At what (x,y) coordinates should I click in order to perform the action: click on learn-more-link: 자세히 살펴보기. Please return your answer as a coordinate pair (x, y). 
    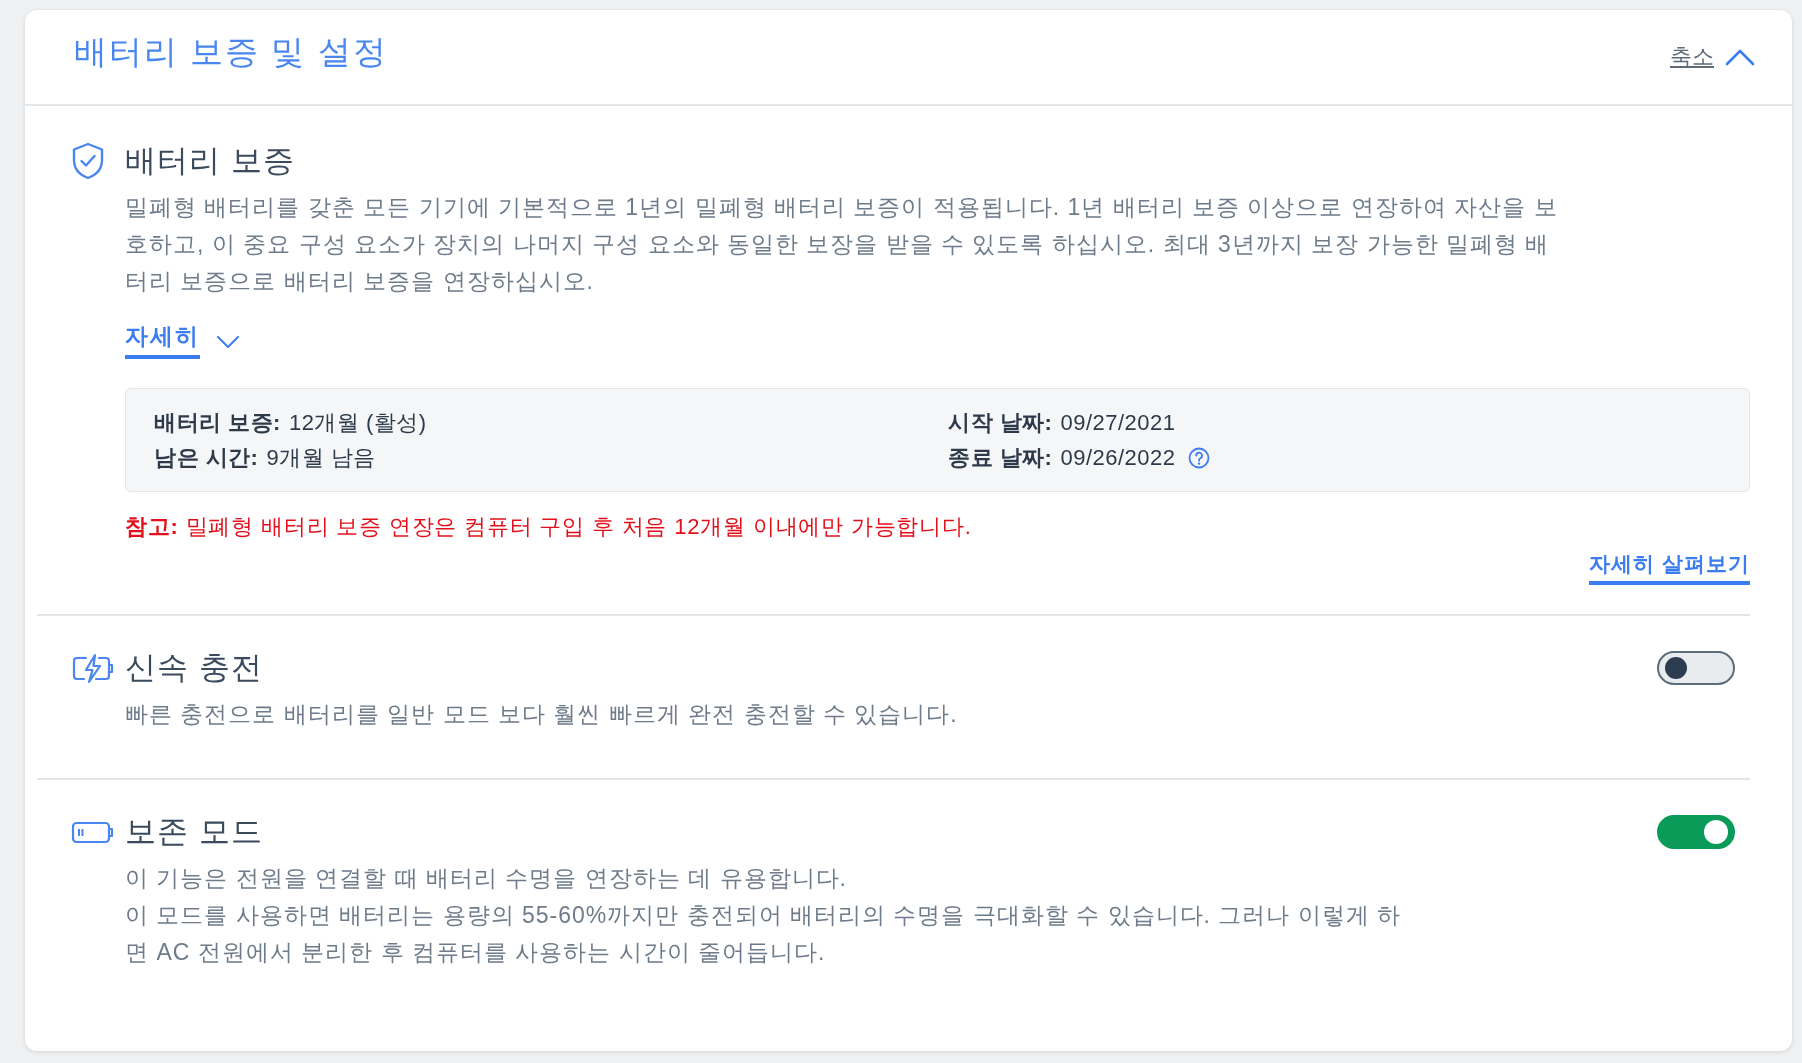
    Looking at the image, I should click on (1669, 567).